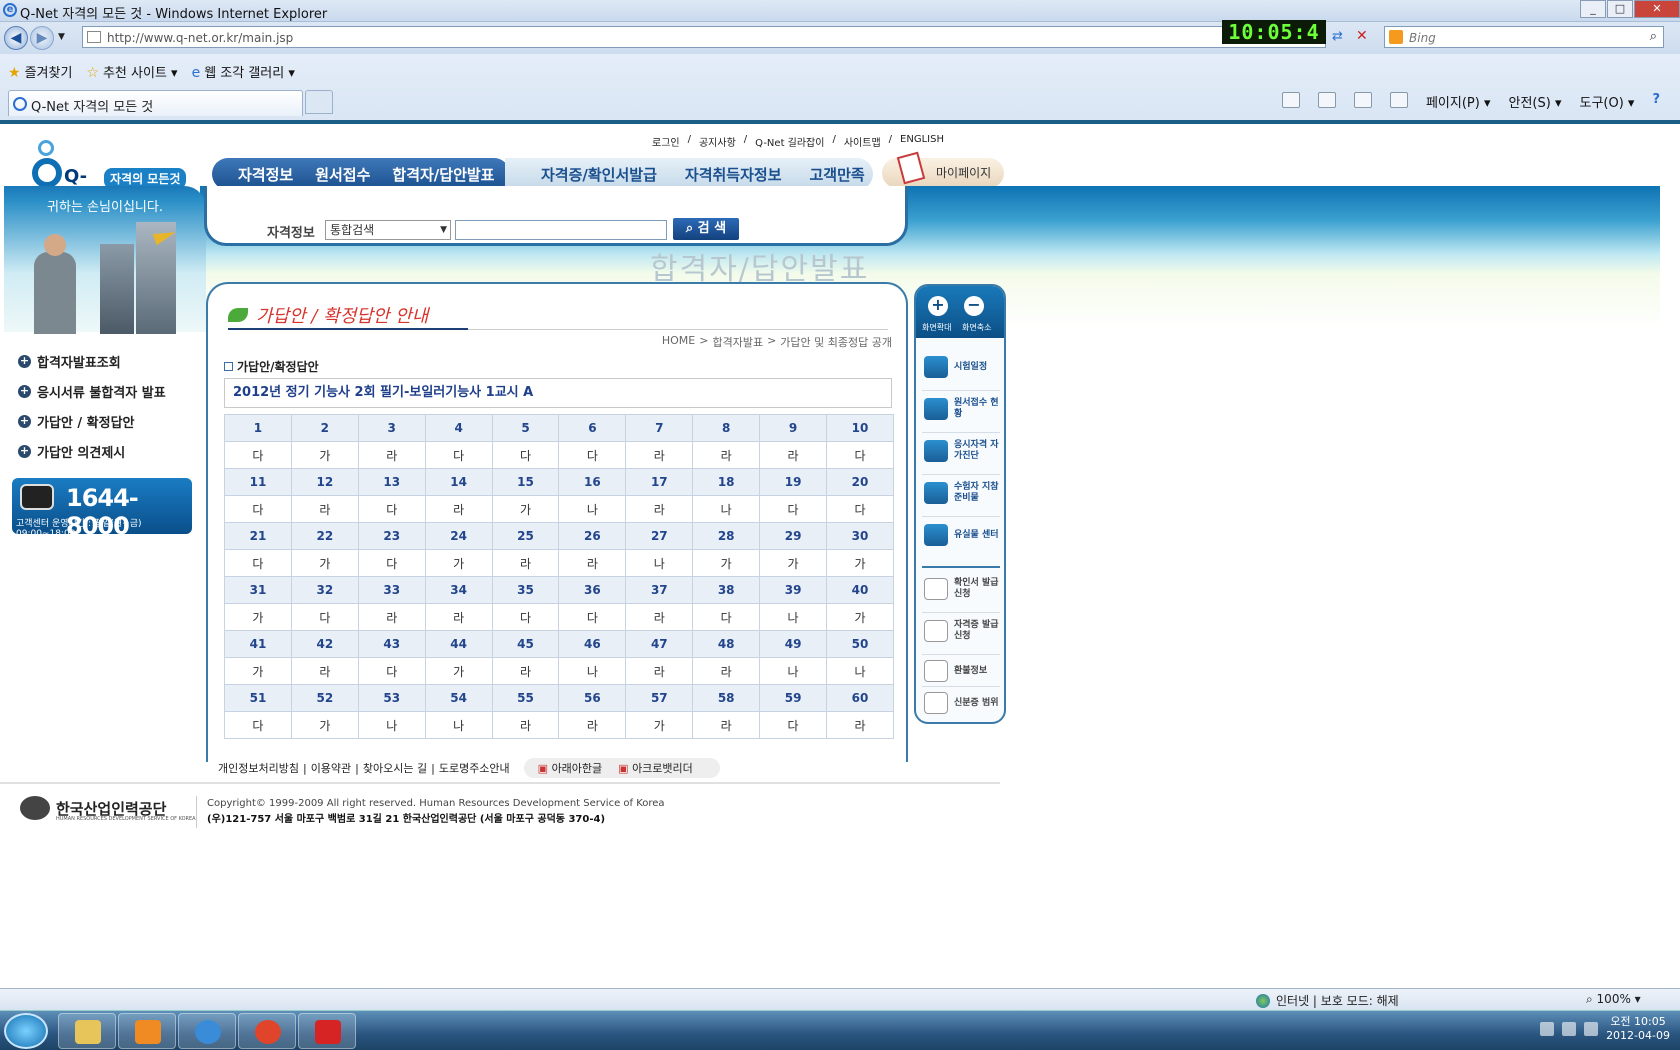  Describe the element at coordinates (1337, 36) in the screenshot. I see `refresh-icon: ⇄` at that location.